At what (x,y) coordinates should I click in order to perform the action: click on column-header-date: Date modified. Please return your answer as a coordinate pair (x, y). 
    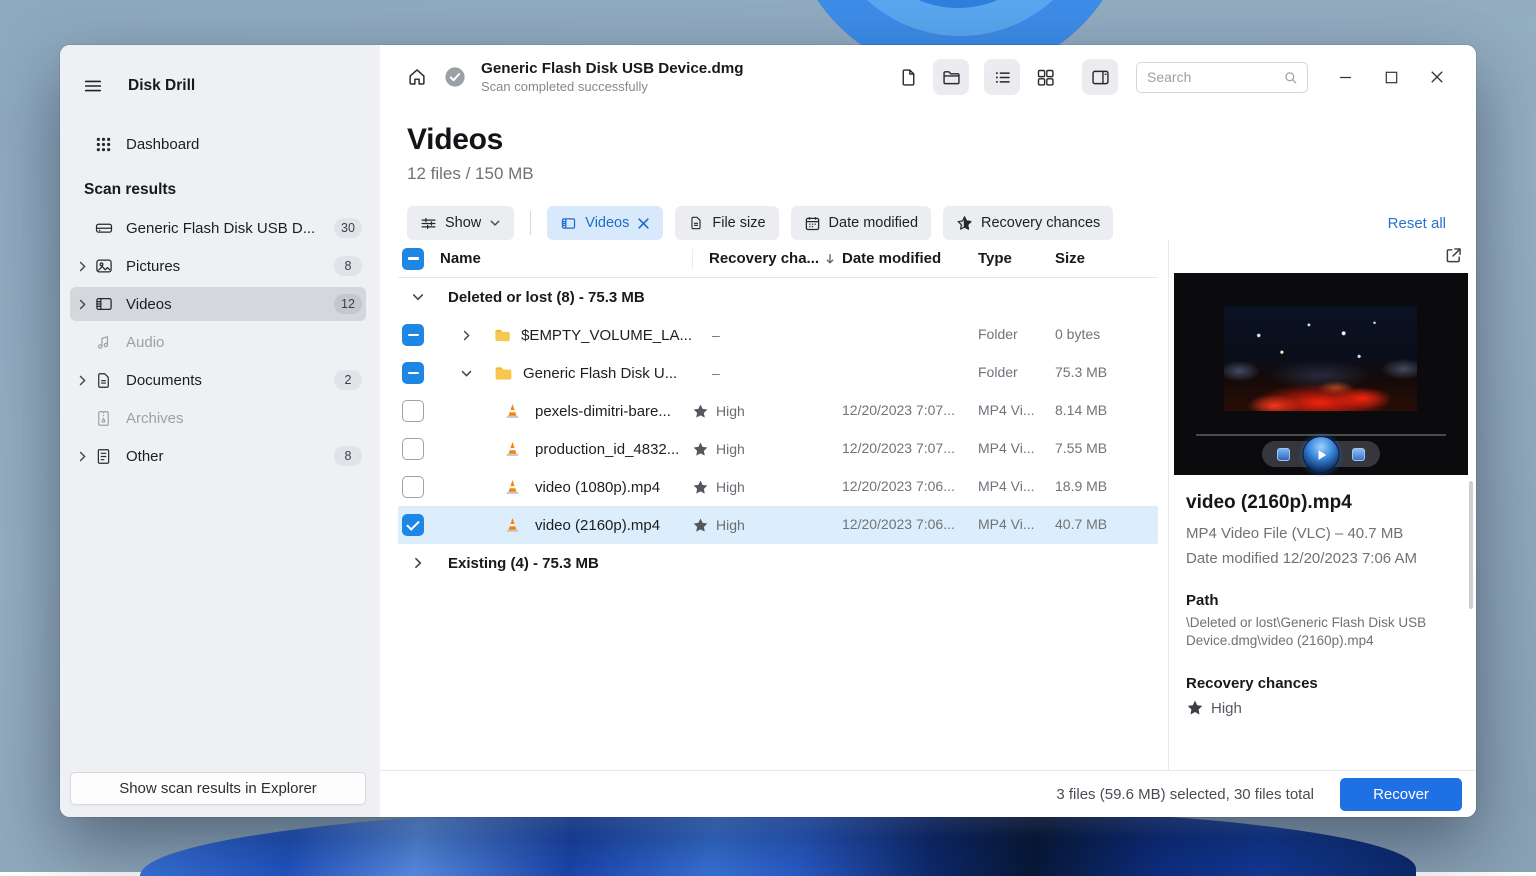
    Looking at the image, I should click on (891, 258).